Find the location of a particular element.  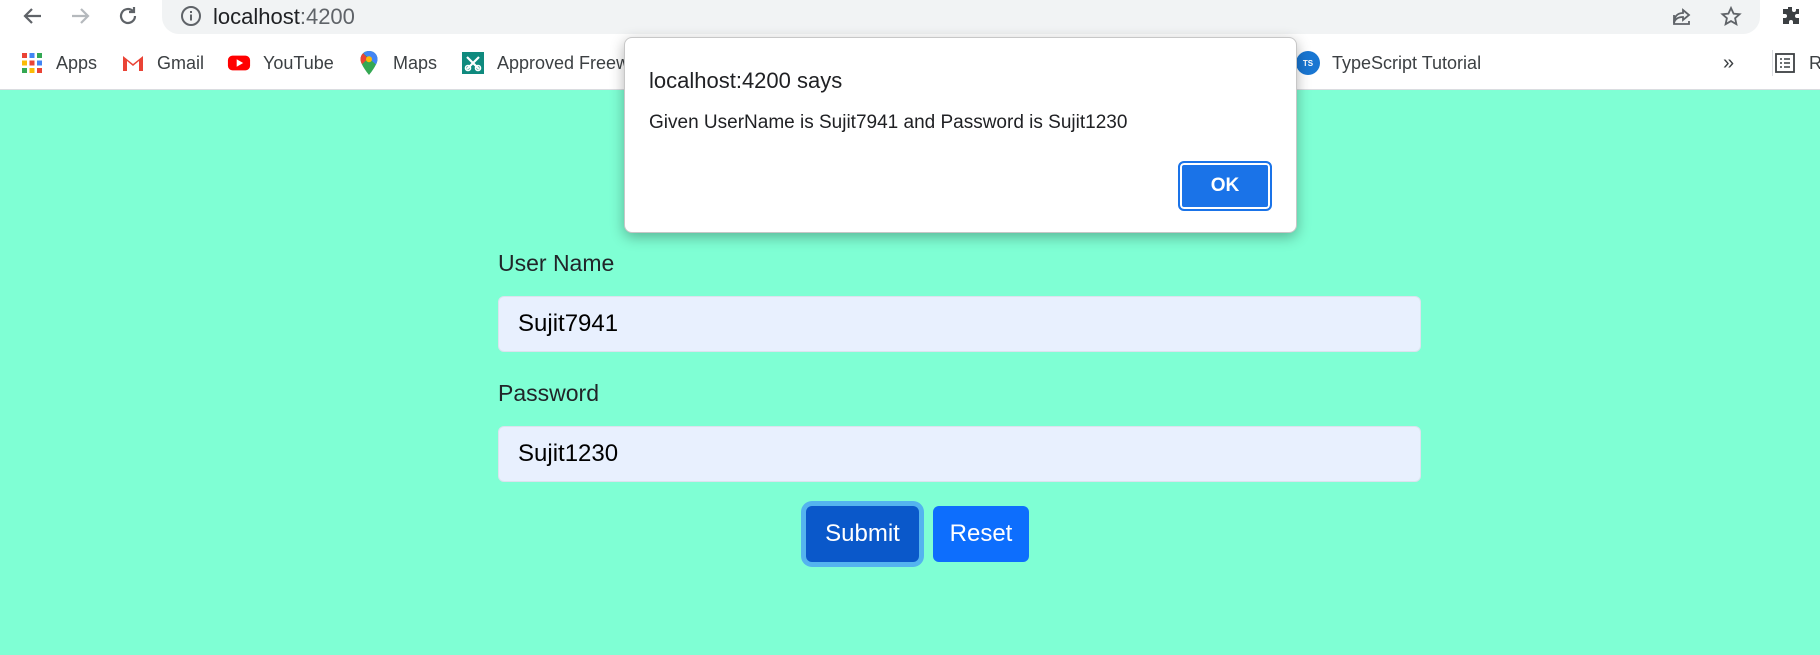

bookmark-star-icon is located at coordinates (1731, 17).